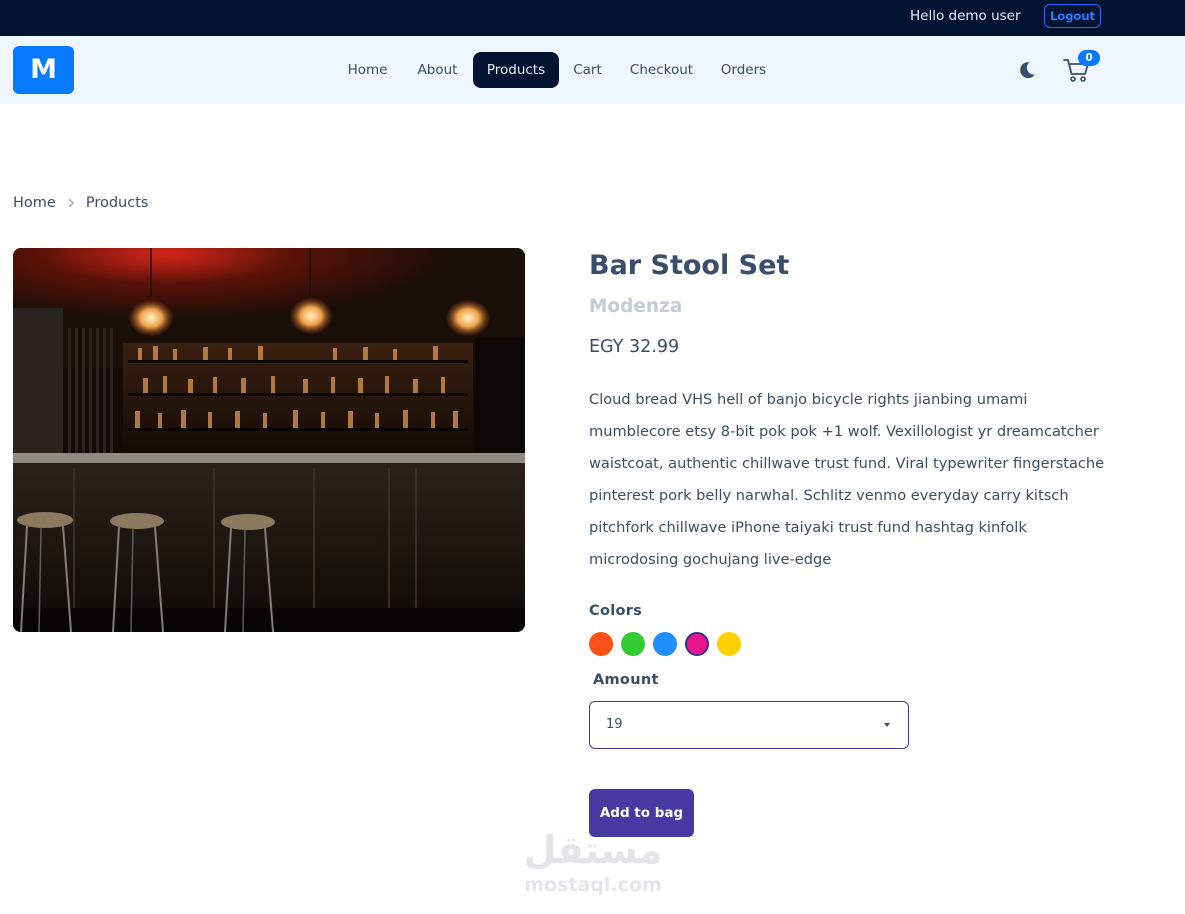 This screenshot has height=914, width=1185. I want to click on amount-select-value: 19, so click(614, 724).